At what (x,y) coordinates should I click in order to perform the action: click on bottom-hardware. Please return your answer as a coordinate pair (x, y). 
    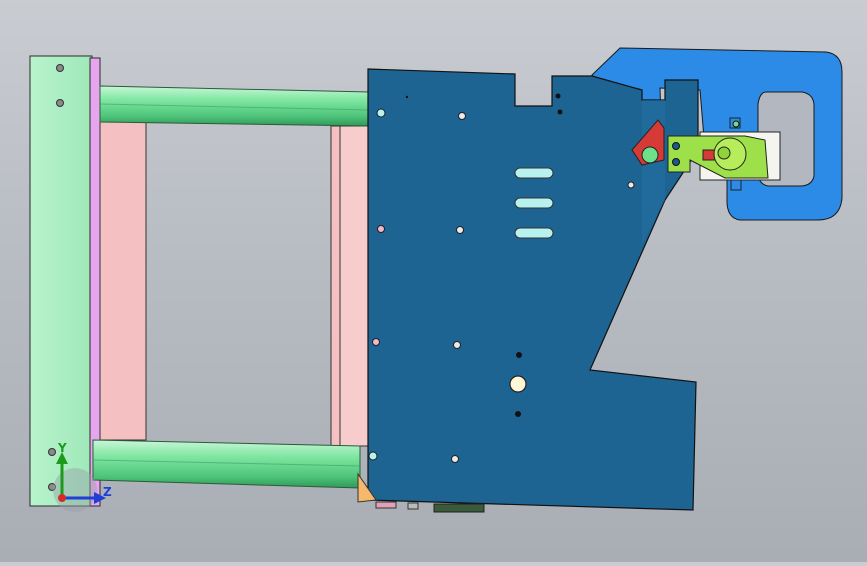
    Looking at the image, I should click on (430, 507).